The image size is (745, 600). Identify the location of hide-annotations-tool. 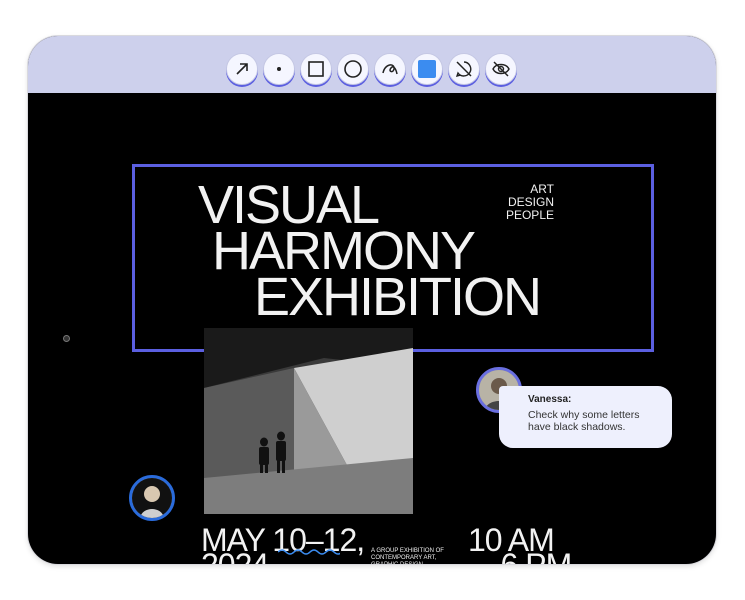
(501, 69).